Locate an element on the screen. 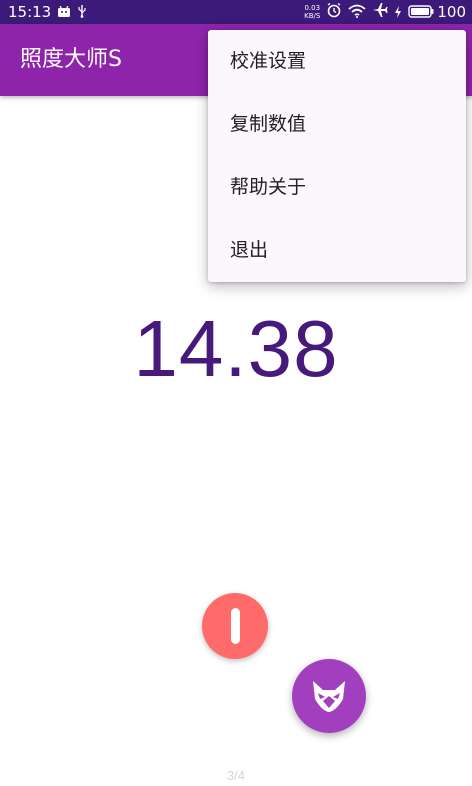 The height and width of the screenshot is (786, 472). android-debug-icon is located at coordinates (64, 12).